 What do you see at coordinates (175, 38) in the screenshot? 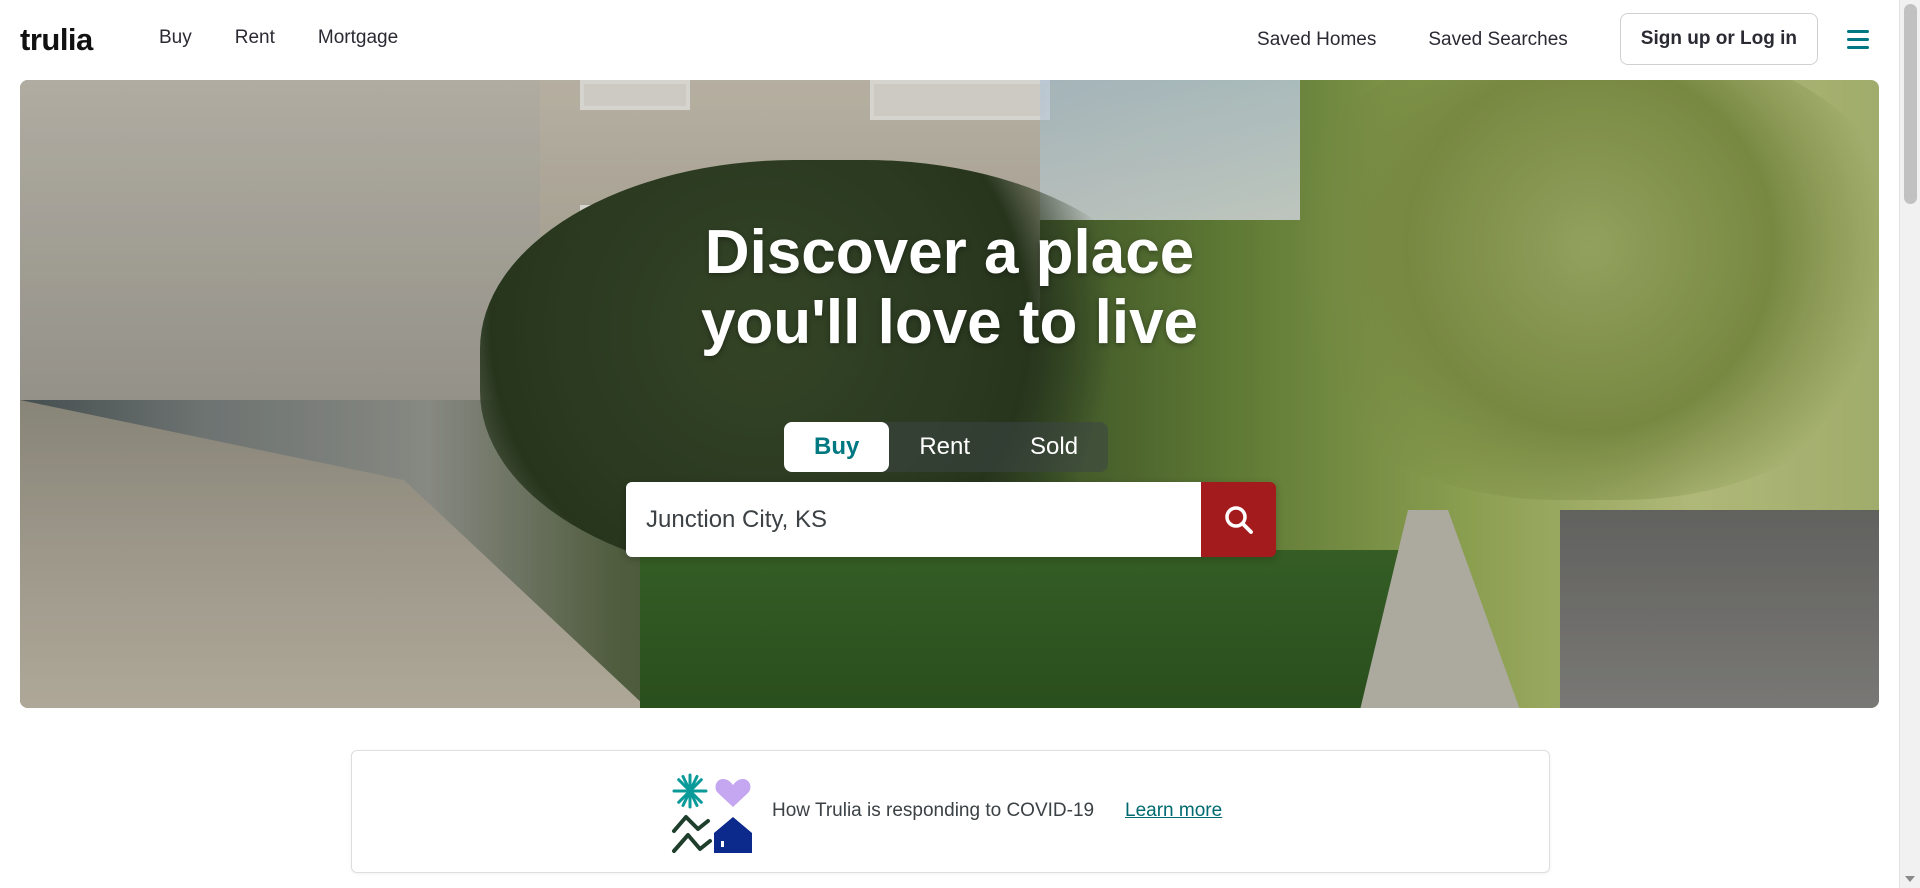
I see `nav-buy: Buy` at bounding box center [175, 38].